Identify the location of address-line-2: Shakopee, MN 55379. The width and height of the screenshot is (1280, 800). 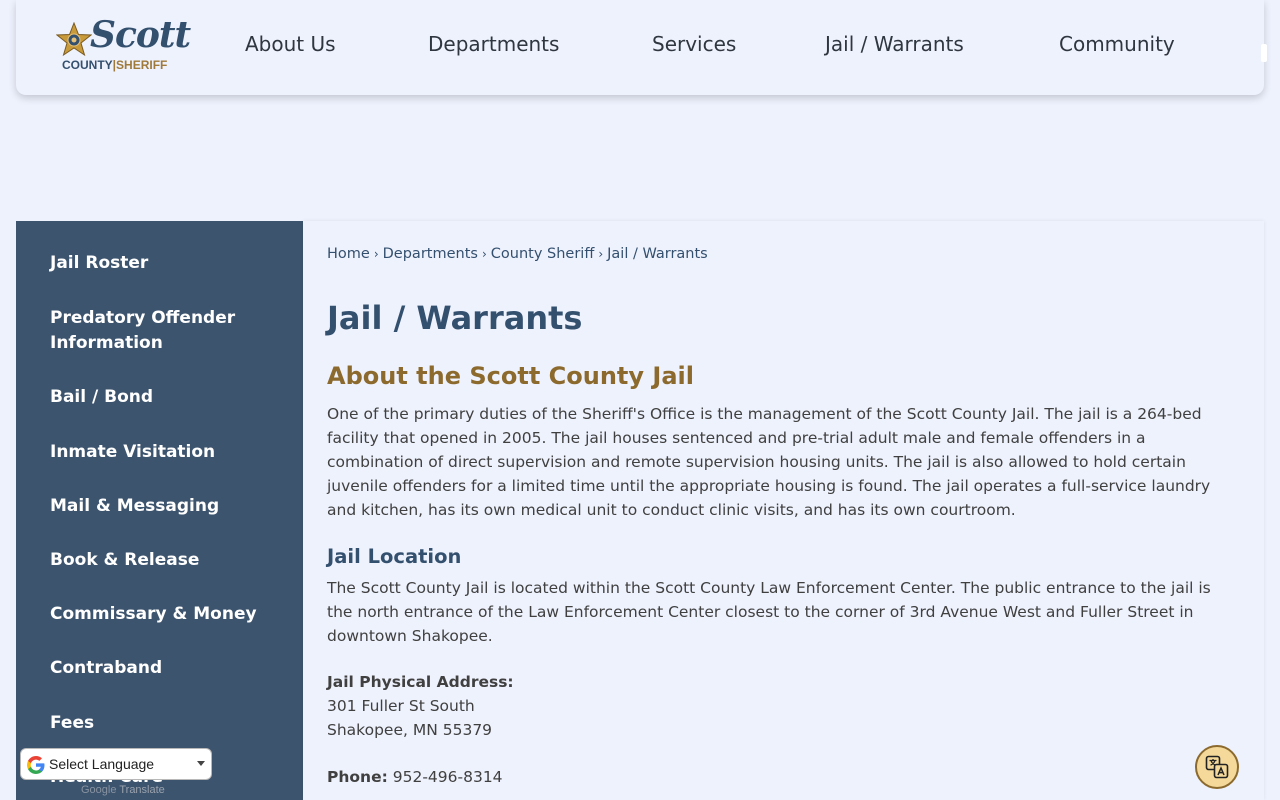
(410, 730).